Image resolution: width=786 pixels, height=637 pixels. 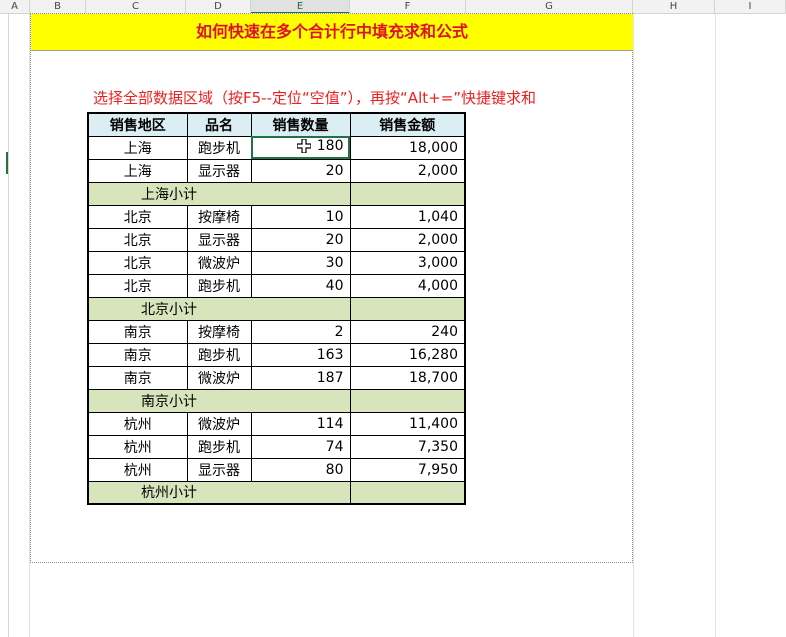 I want to click on table-row: 北京 跑步机 40 4,000, so click(x=276, y=285).